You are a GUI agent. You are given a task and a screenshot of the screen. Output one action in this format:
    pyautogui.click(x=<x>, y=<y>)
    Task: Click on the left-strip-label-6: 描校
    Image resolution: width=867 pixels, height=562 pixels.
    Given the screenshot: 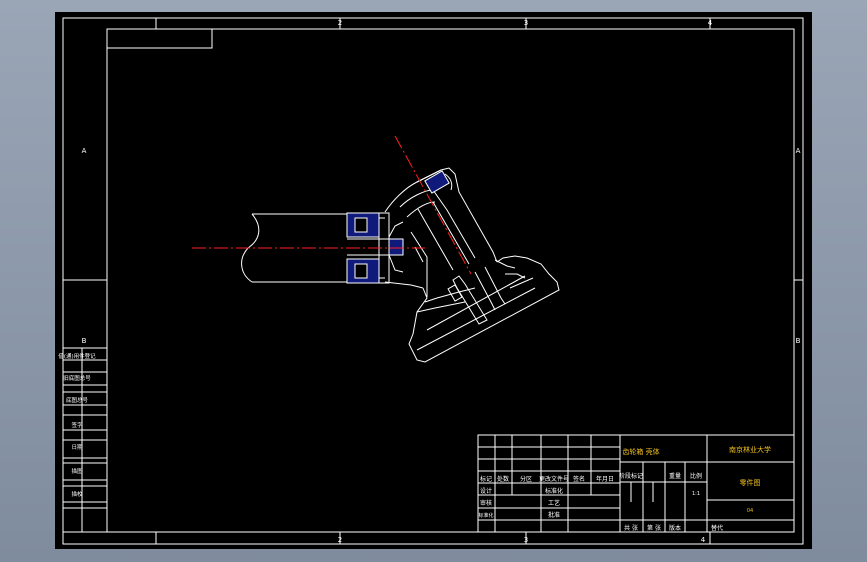 What is the action you would take?
    pyautogui.click(x=77, y=494)
    